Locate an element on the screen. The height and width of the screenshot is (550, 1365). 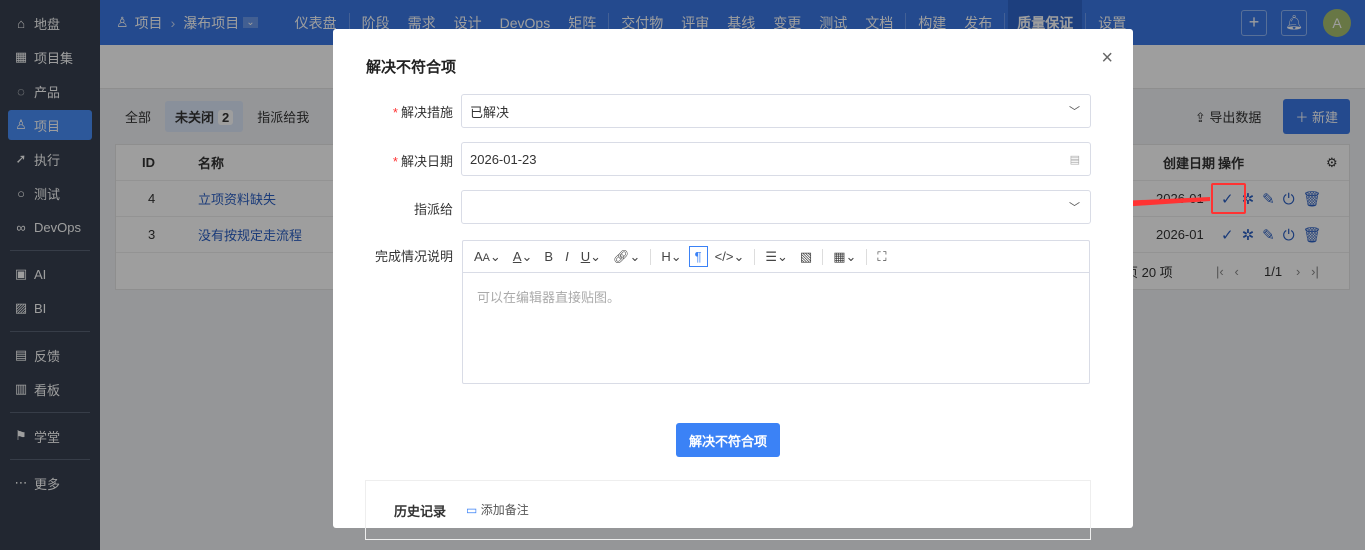
paragraph-icon: ¶ is located at coordinates (698, 256).